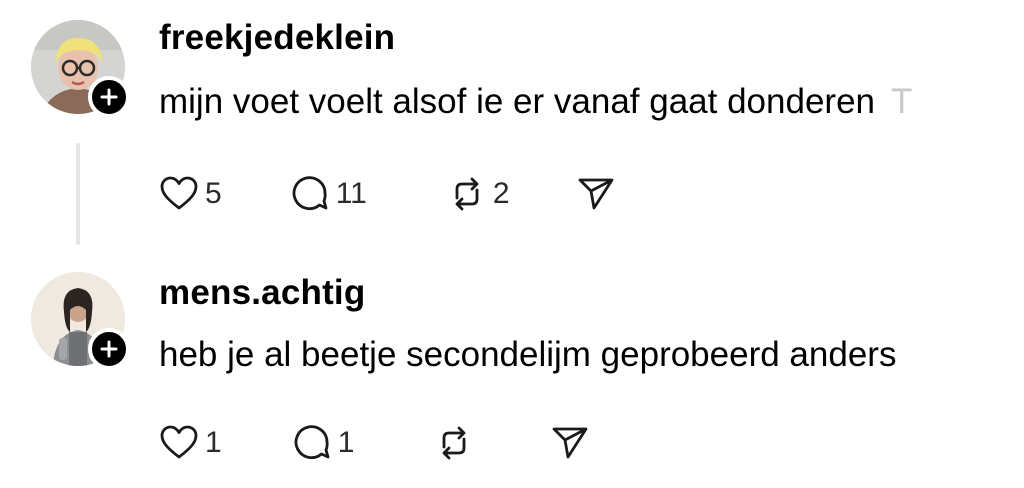 This screenshot has width=1024, height=488. Describe the element at coordinates (501, 193) in the screenshot. I see `repost-count: 2` at that location.